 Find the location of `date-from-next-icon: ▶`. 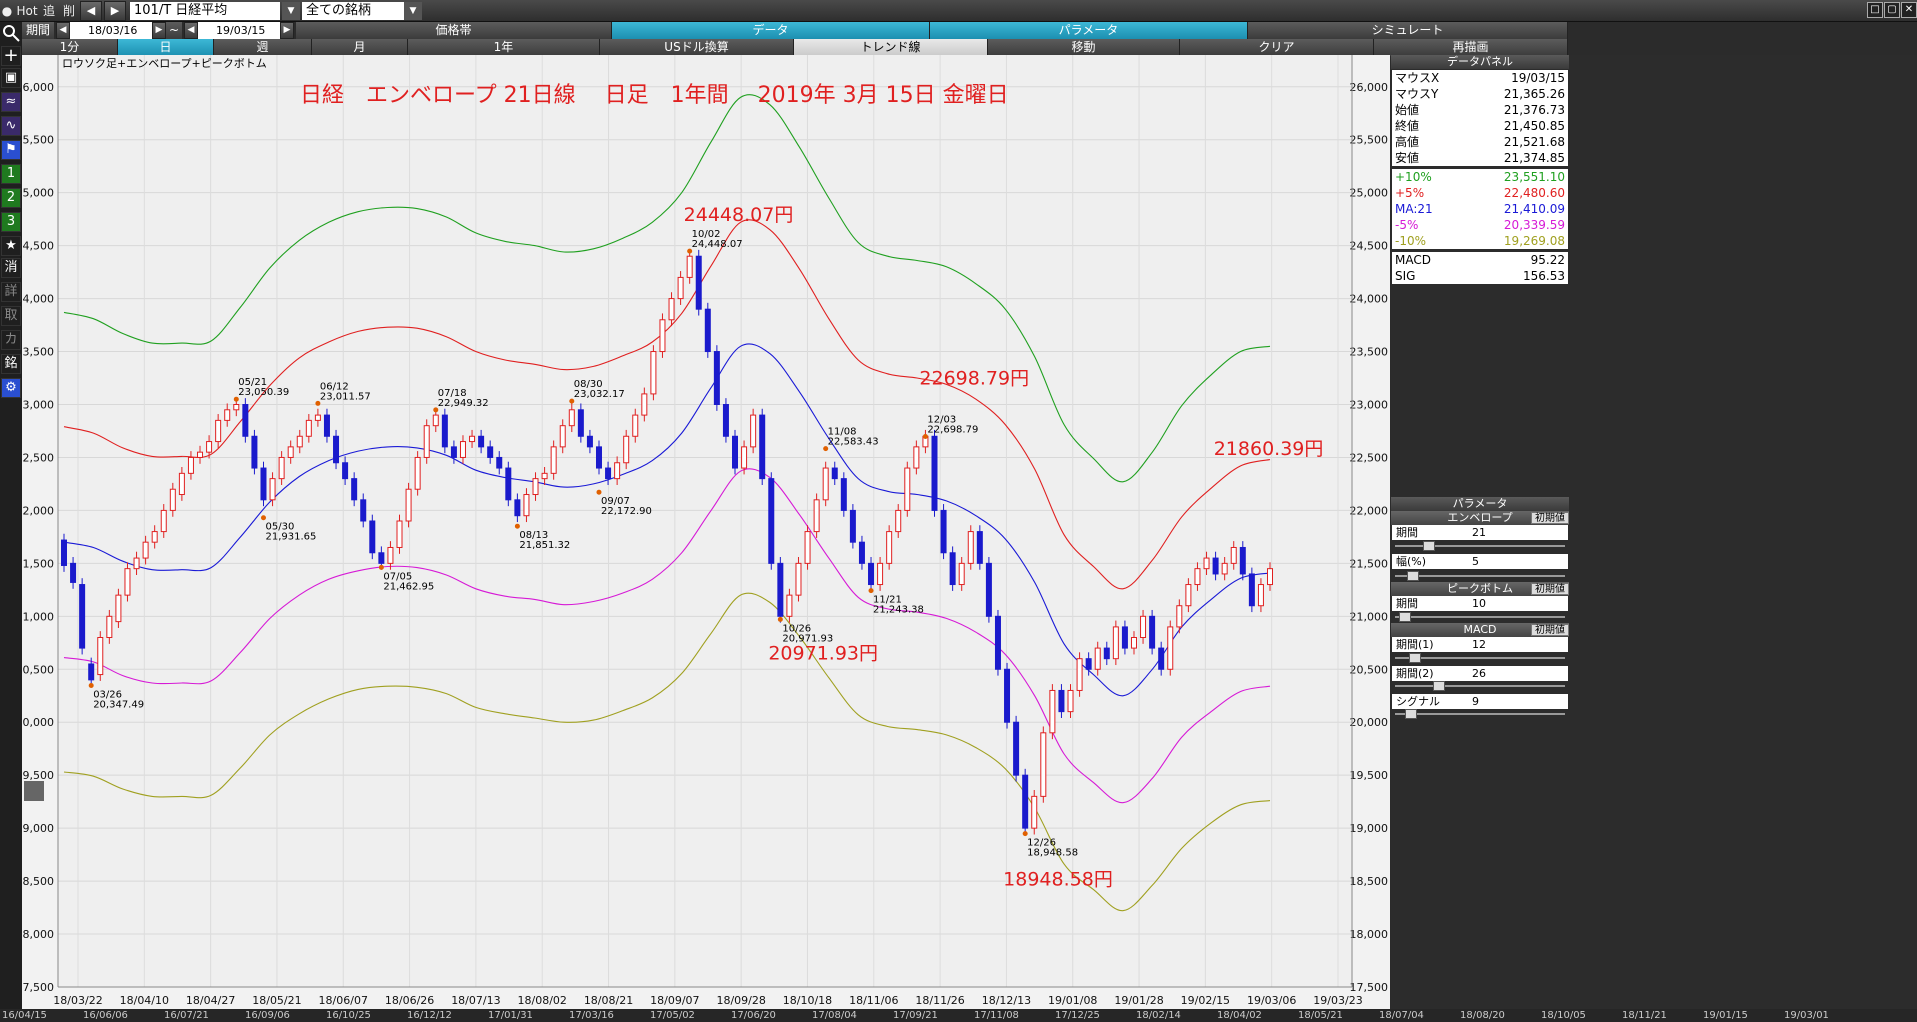

date-from-next-icon: ▶ is located at coordinates (159, 30).